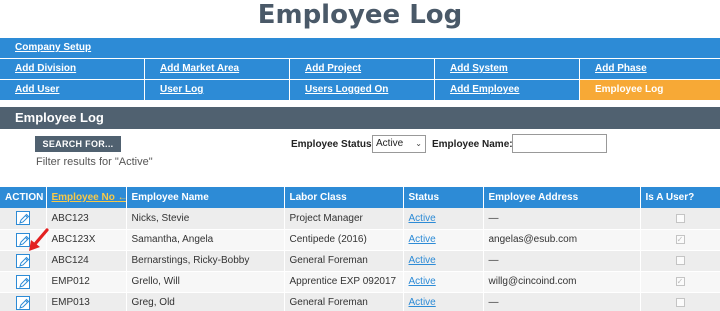 This screenshot has width=720, height=311. Describe the element at coordinates (205, 301) in the screenshot. I see `employee-name-cell: Greg, Old` at that location.